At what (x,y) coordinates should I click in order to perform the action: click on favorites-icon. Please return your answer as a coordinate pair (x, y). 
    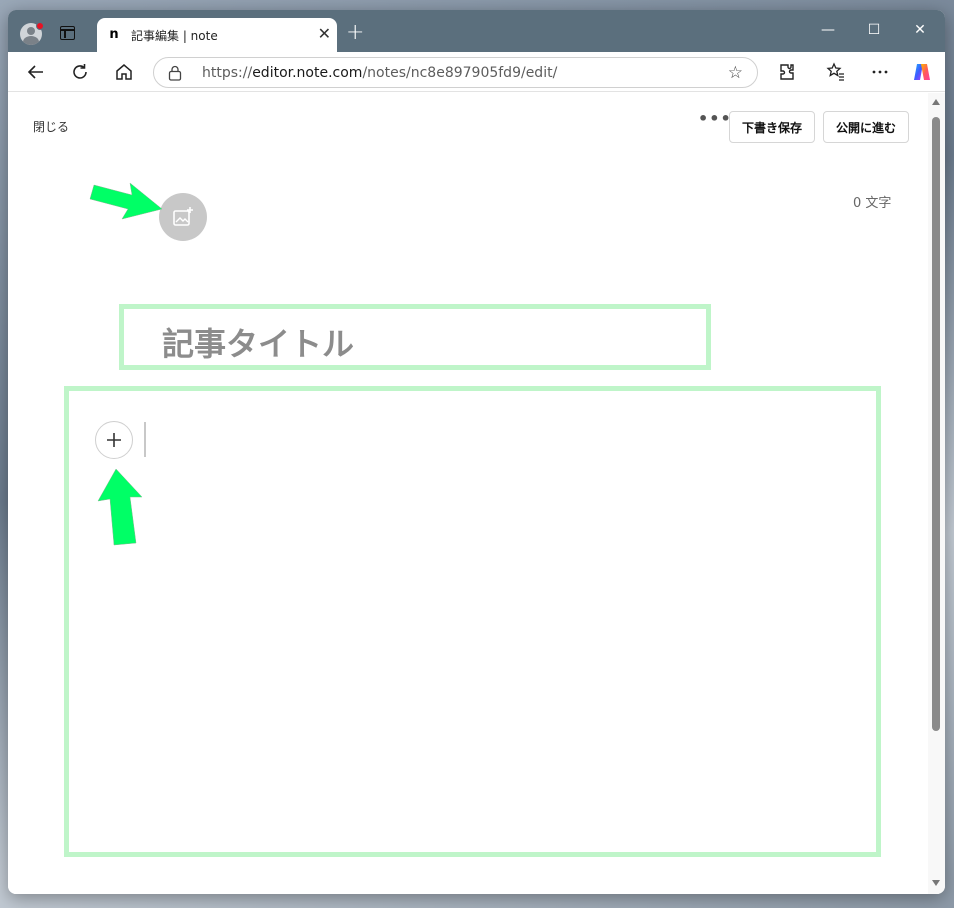
    Looking at the image, I should click on (836, 72).